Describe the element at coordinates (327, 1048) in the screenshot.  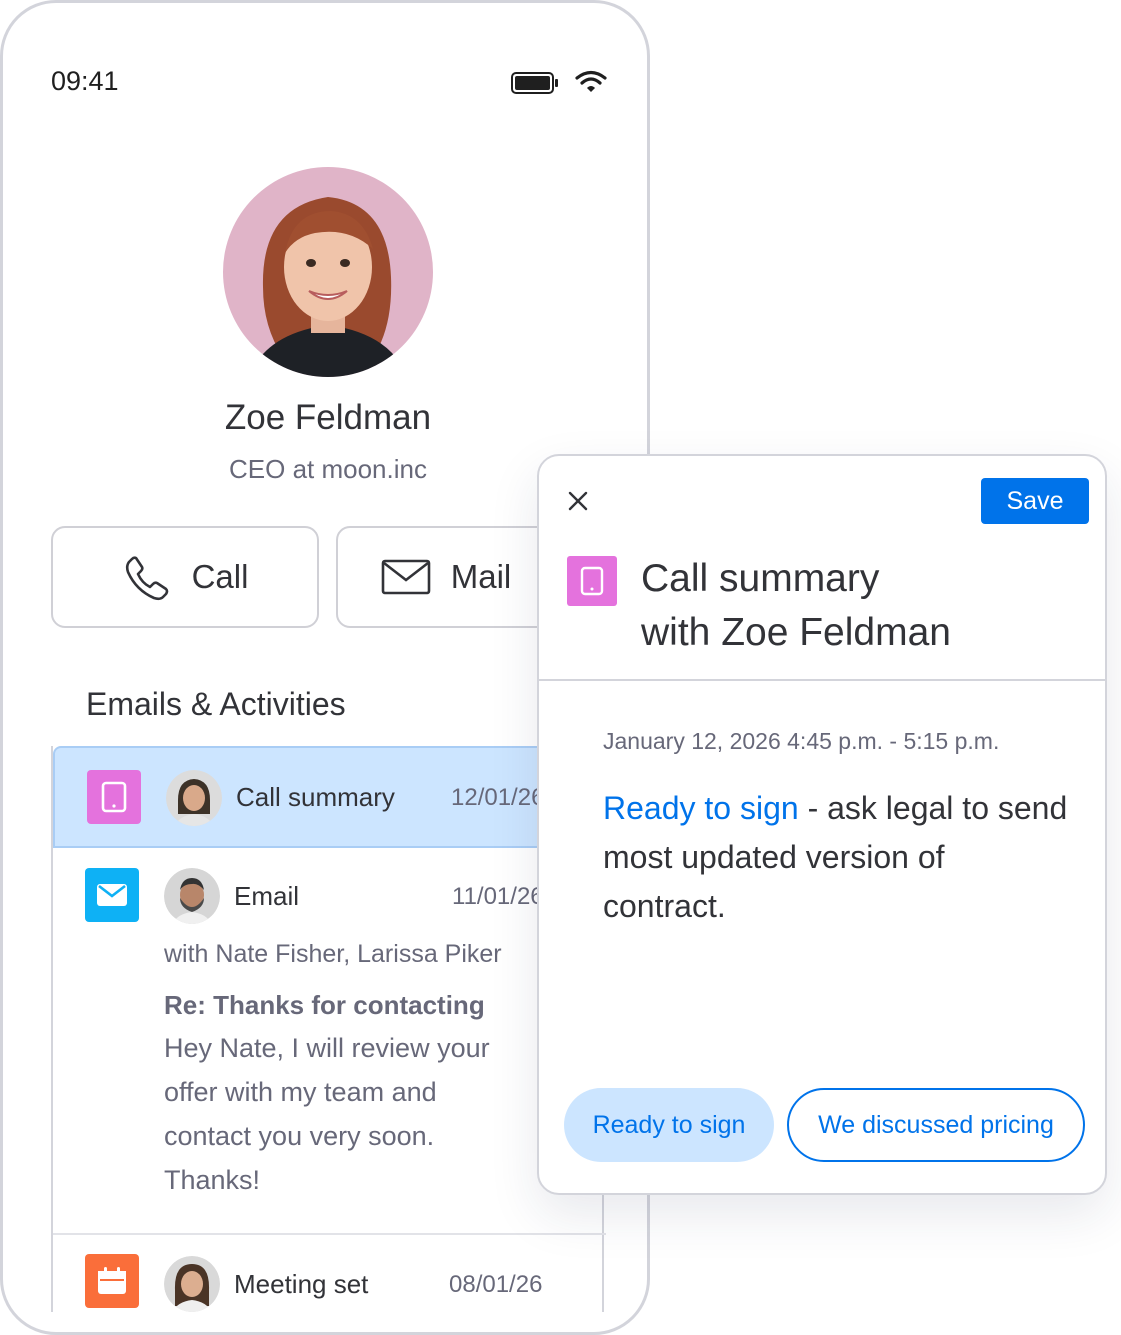
I see `email-body-line: Hey Nate, I will review your` at that location.